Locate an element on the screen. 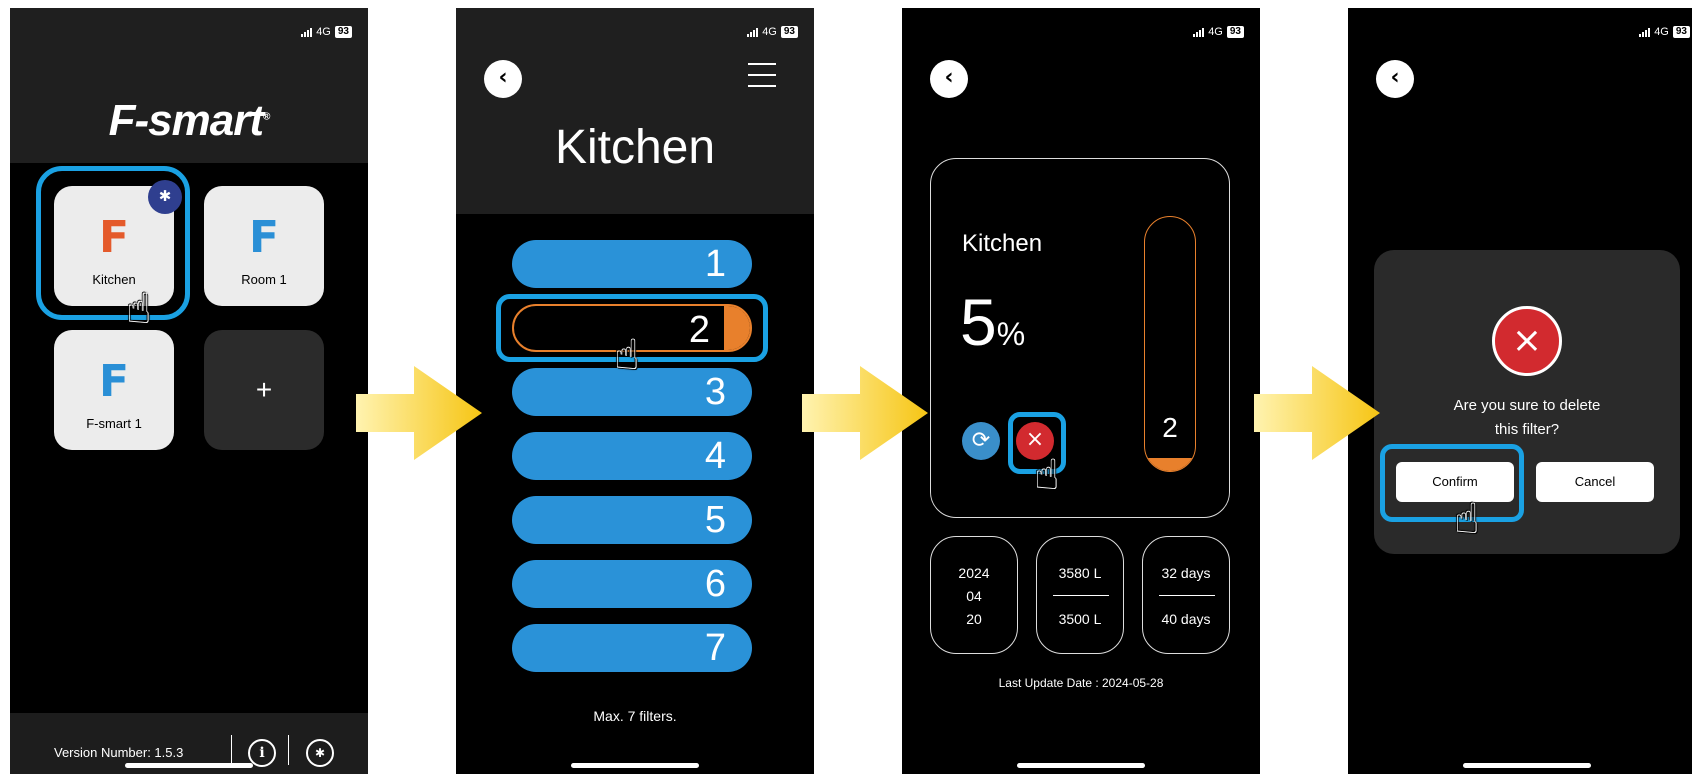 This screenshot has height=774, width=1692. gauge-filter-number: 2 is located at coordinates (1170, 427).